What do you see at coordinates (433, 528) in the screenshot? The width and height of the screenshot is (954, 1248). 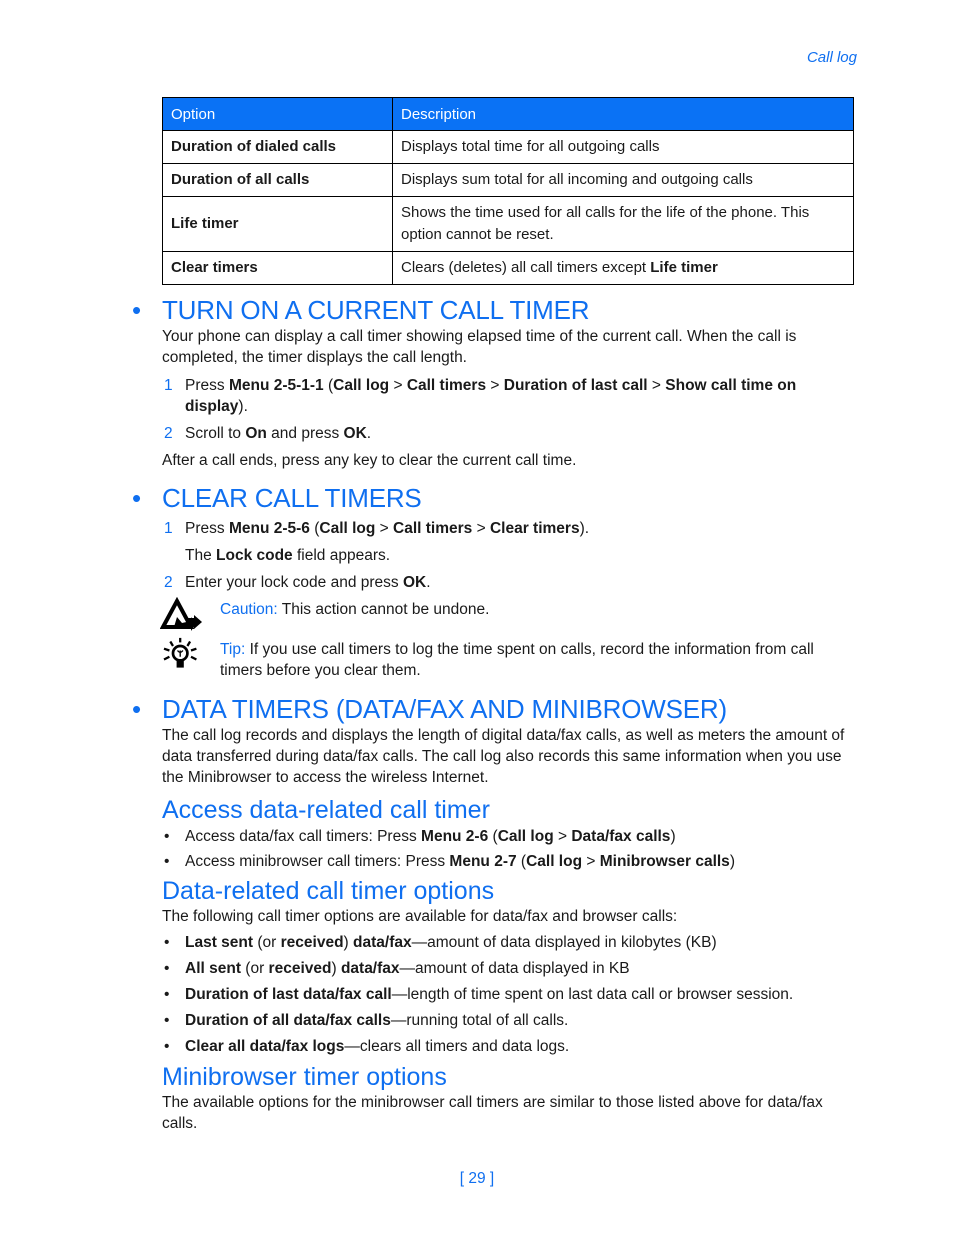 I see `menu-item: Call timers` at bounding box center [433, 528].